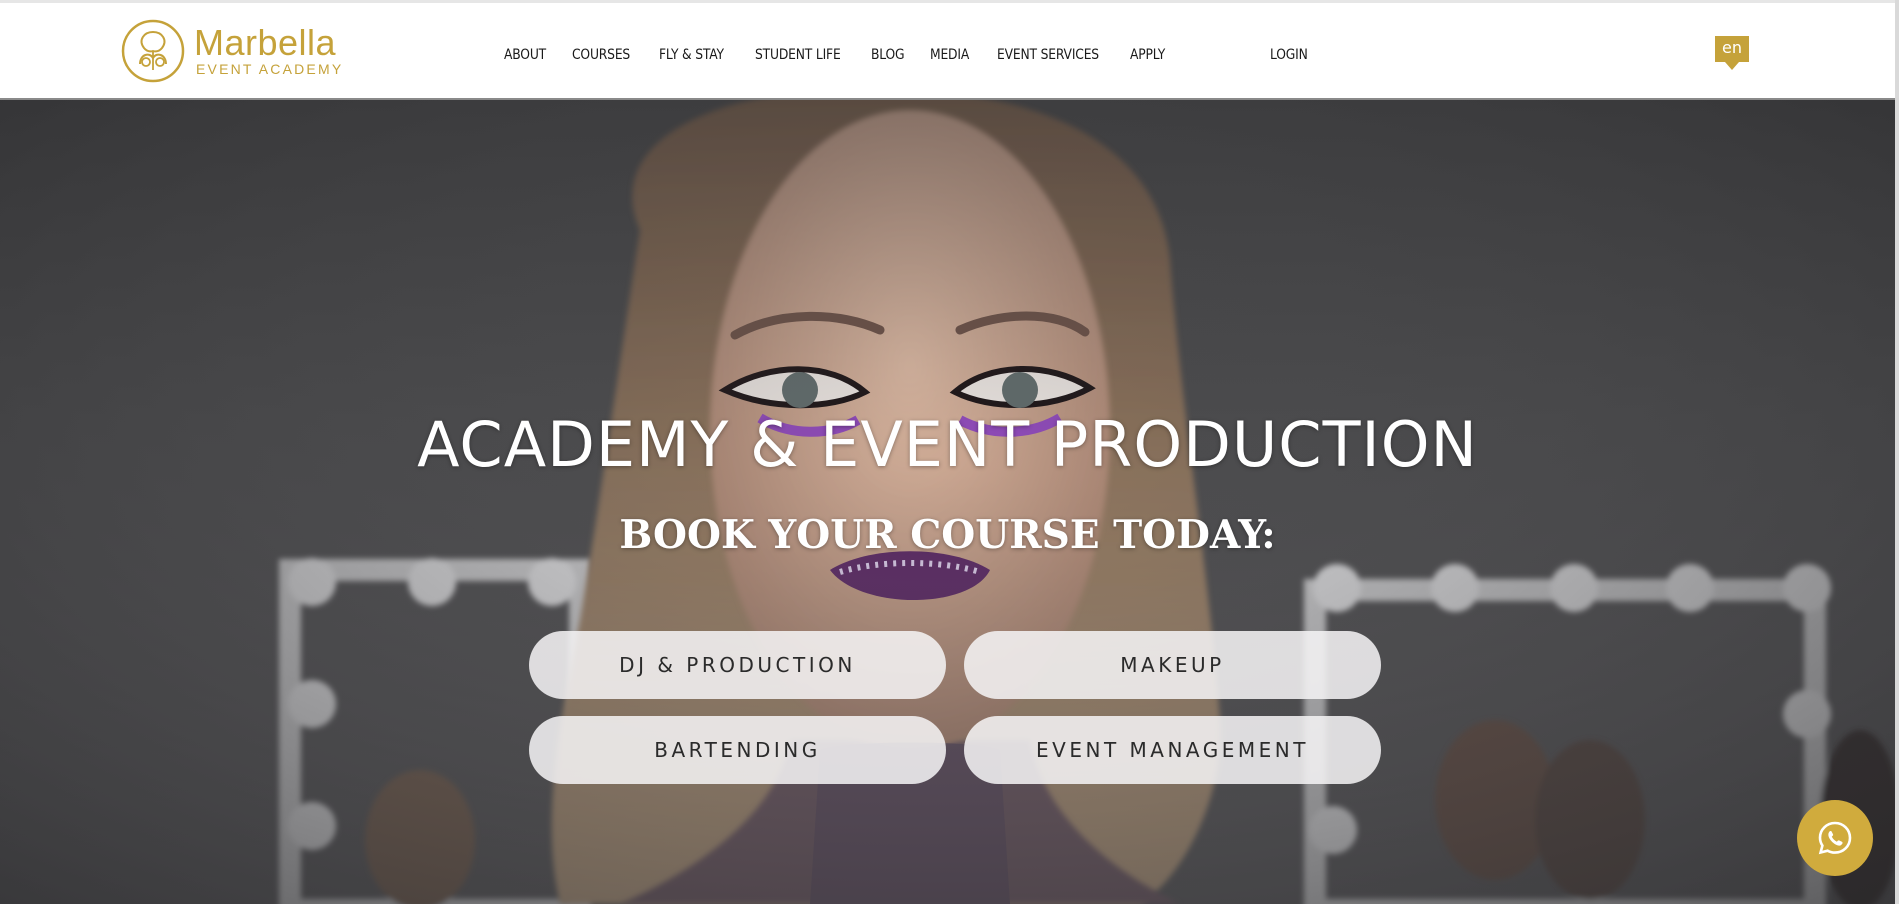 The width and height of the screenshot is (1899, 904). Describe the element at coordinates (947, 535) in the screenshot. I see `hero-subtitle: BOOK YOUR COURSE TODAY:` at that location.